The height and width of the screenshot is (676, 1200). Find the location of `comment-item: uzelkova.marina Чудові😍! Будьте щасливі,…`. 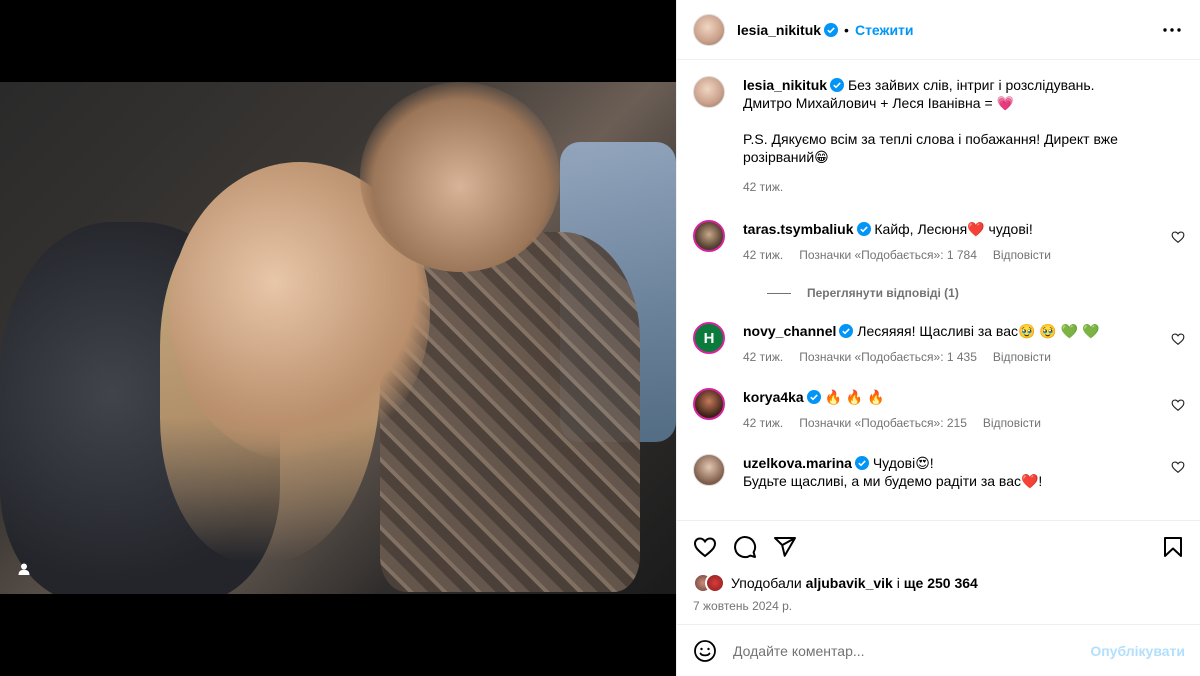

comment-item: uzelkova.marina Чудові😍! Будьте щасливі,… is located at coordinates (939, 472).